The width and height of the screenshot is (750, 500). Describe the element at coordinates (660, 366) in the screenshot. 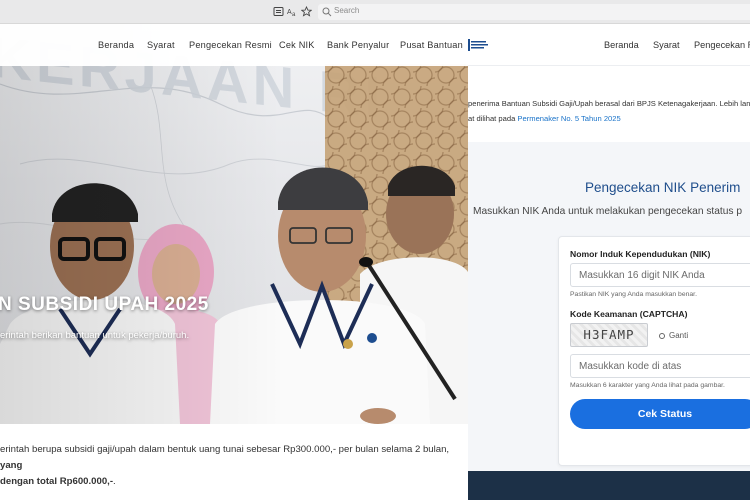

I see `captcha-input` at that location.